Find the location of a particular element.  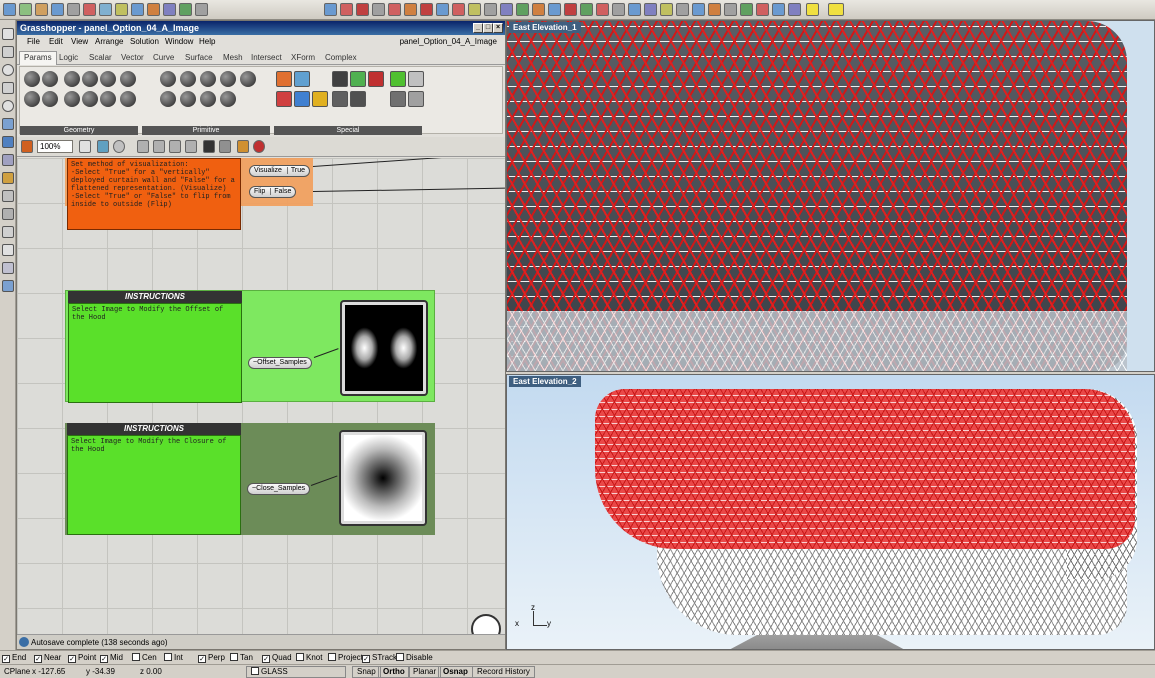

maximize-button: □ is located at coordinates (488, 28).